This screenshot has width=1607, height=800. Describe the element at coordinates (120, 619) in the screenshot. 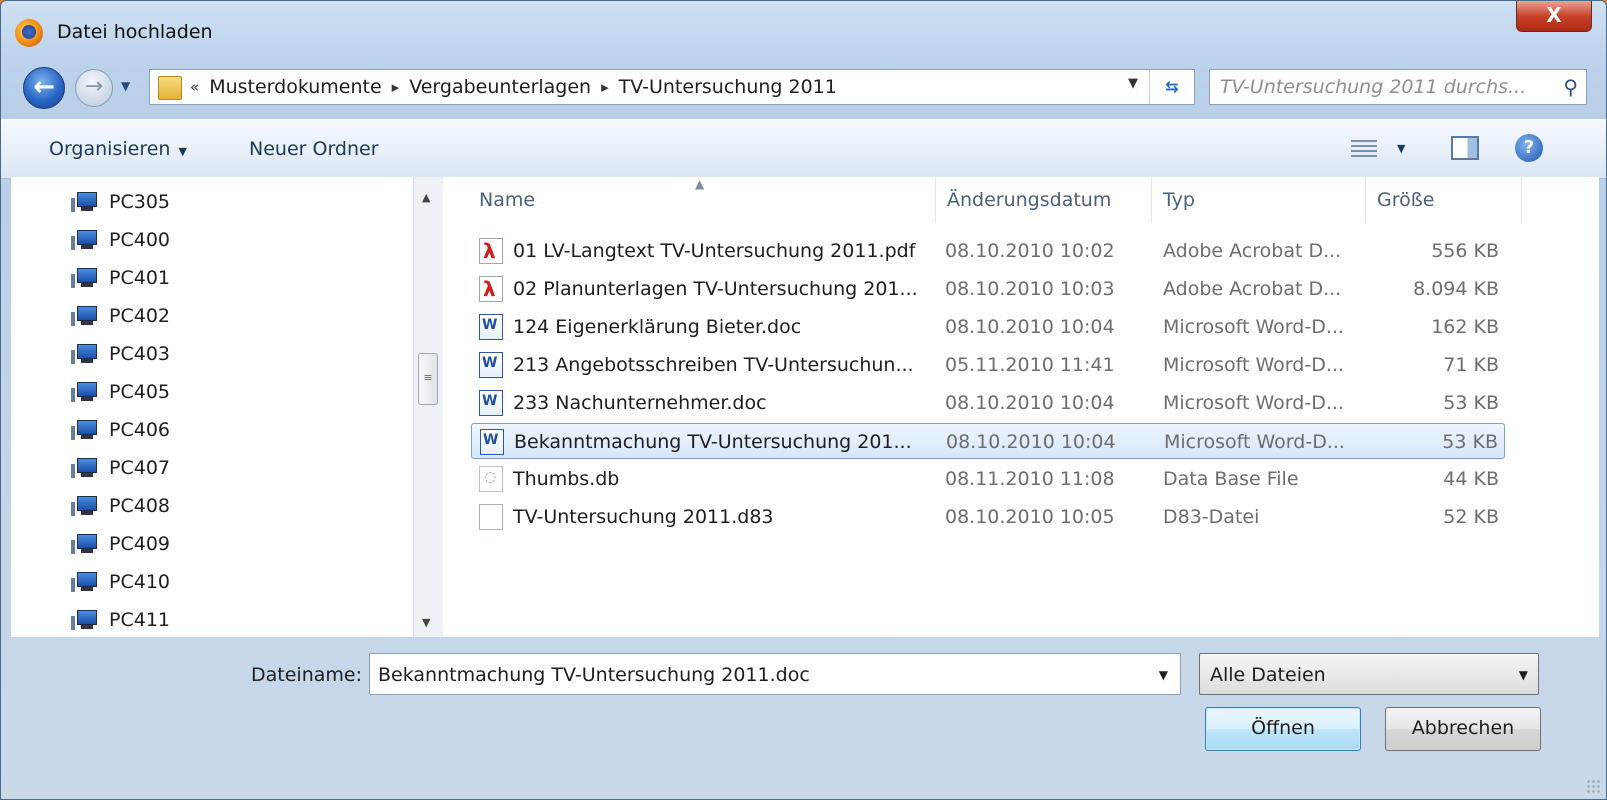

I see `nav-item-computer: PC411` at that location.